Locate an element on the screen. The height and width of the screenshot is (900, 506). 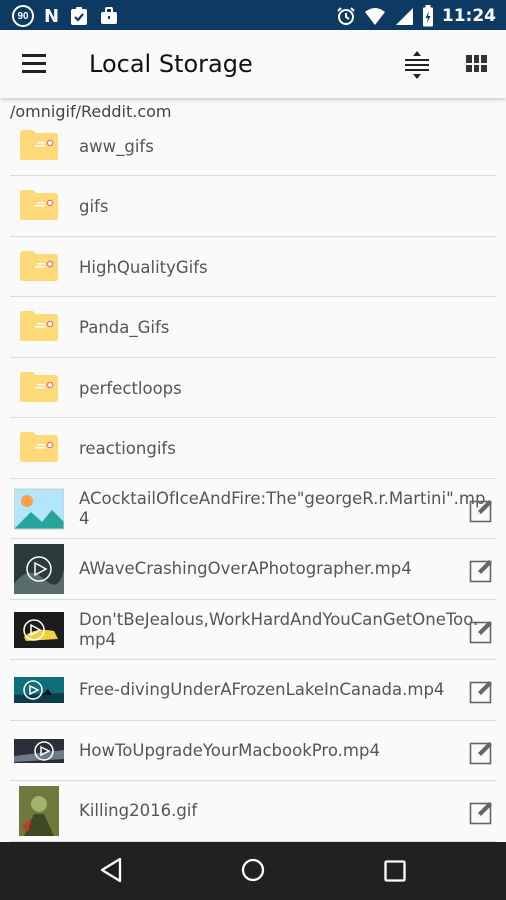
file-name-line1: Free-divingUnderAFrozenLakeInCanada.mp4 is located at coordinates (262, 689).